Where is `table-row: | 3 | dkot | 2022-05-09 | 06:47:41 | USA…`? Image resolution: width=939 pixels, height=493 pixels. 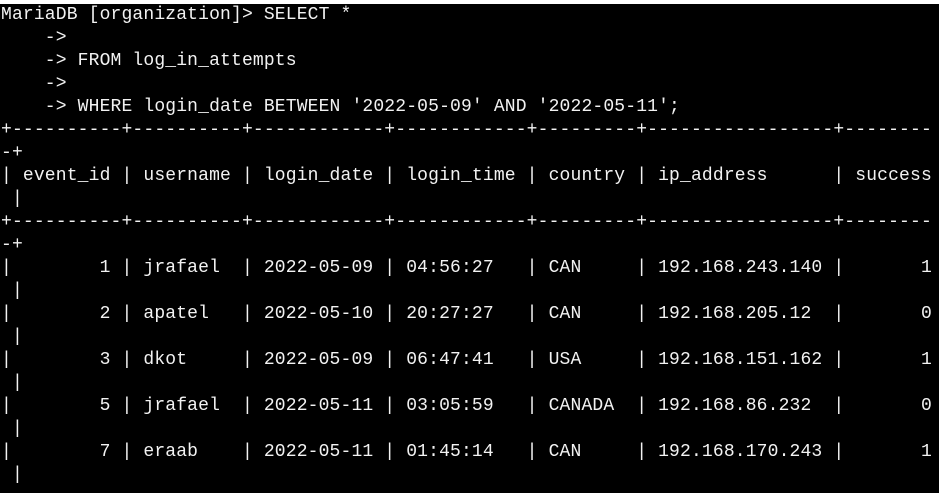 table-row: | 3 | dkot | 2022-05-09 | 06:47:41 | USA… is located at coordinates (466, 360).